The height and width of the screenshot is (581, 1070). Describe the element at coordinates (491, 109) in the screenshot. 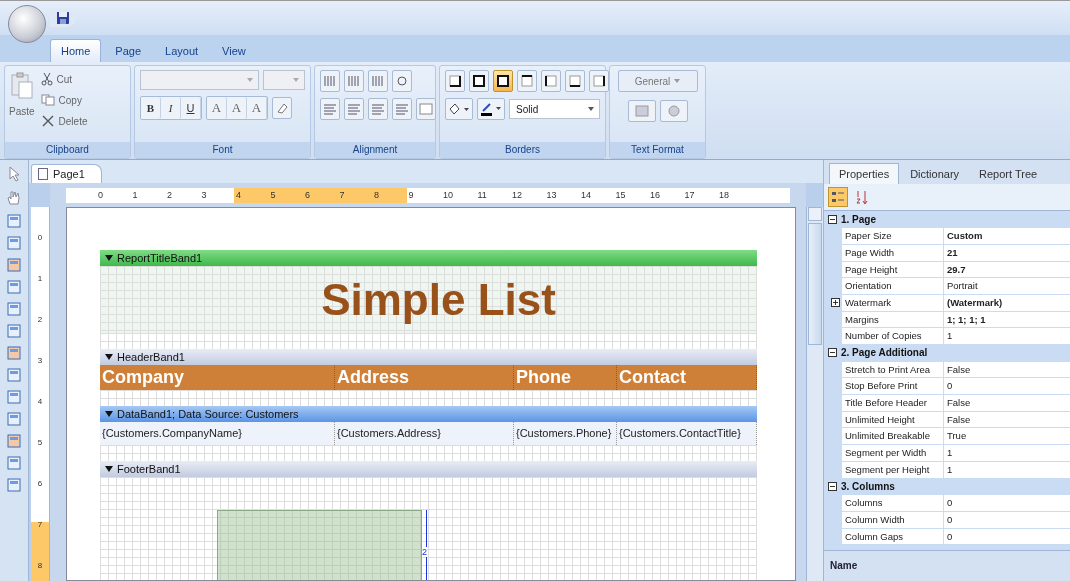

I see `border-color-button` at that location.